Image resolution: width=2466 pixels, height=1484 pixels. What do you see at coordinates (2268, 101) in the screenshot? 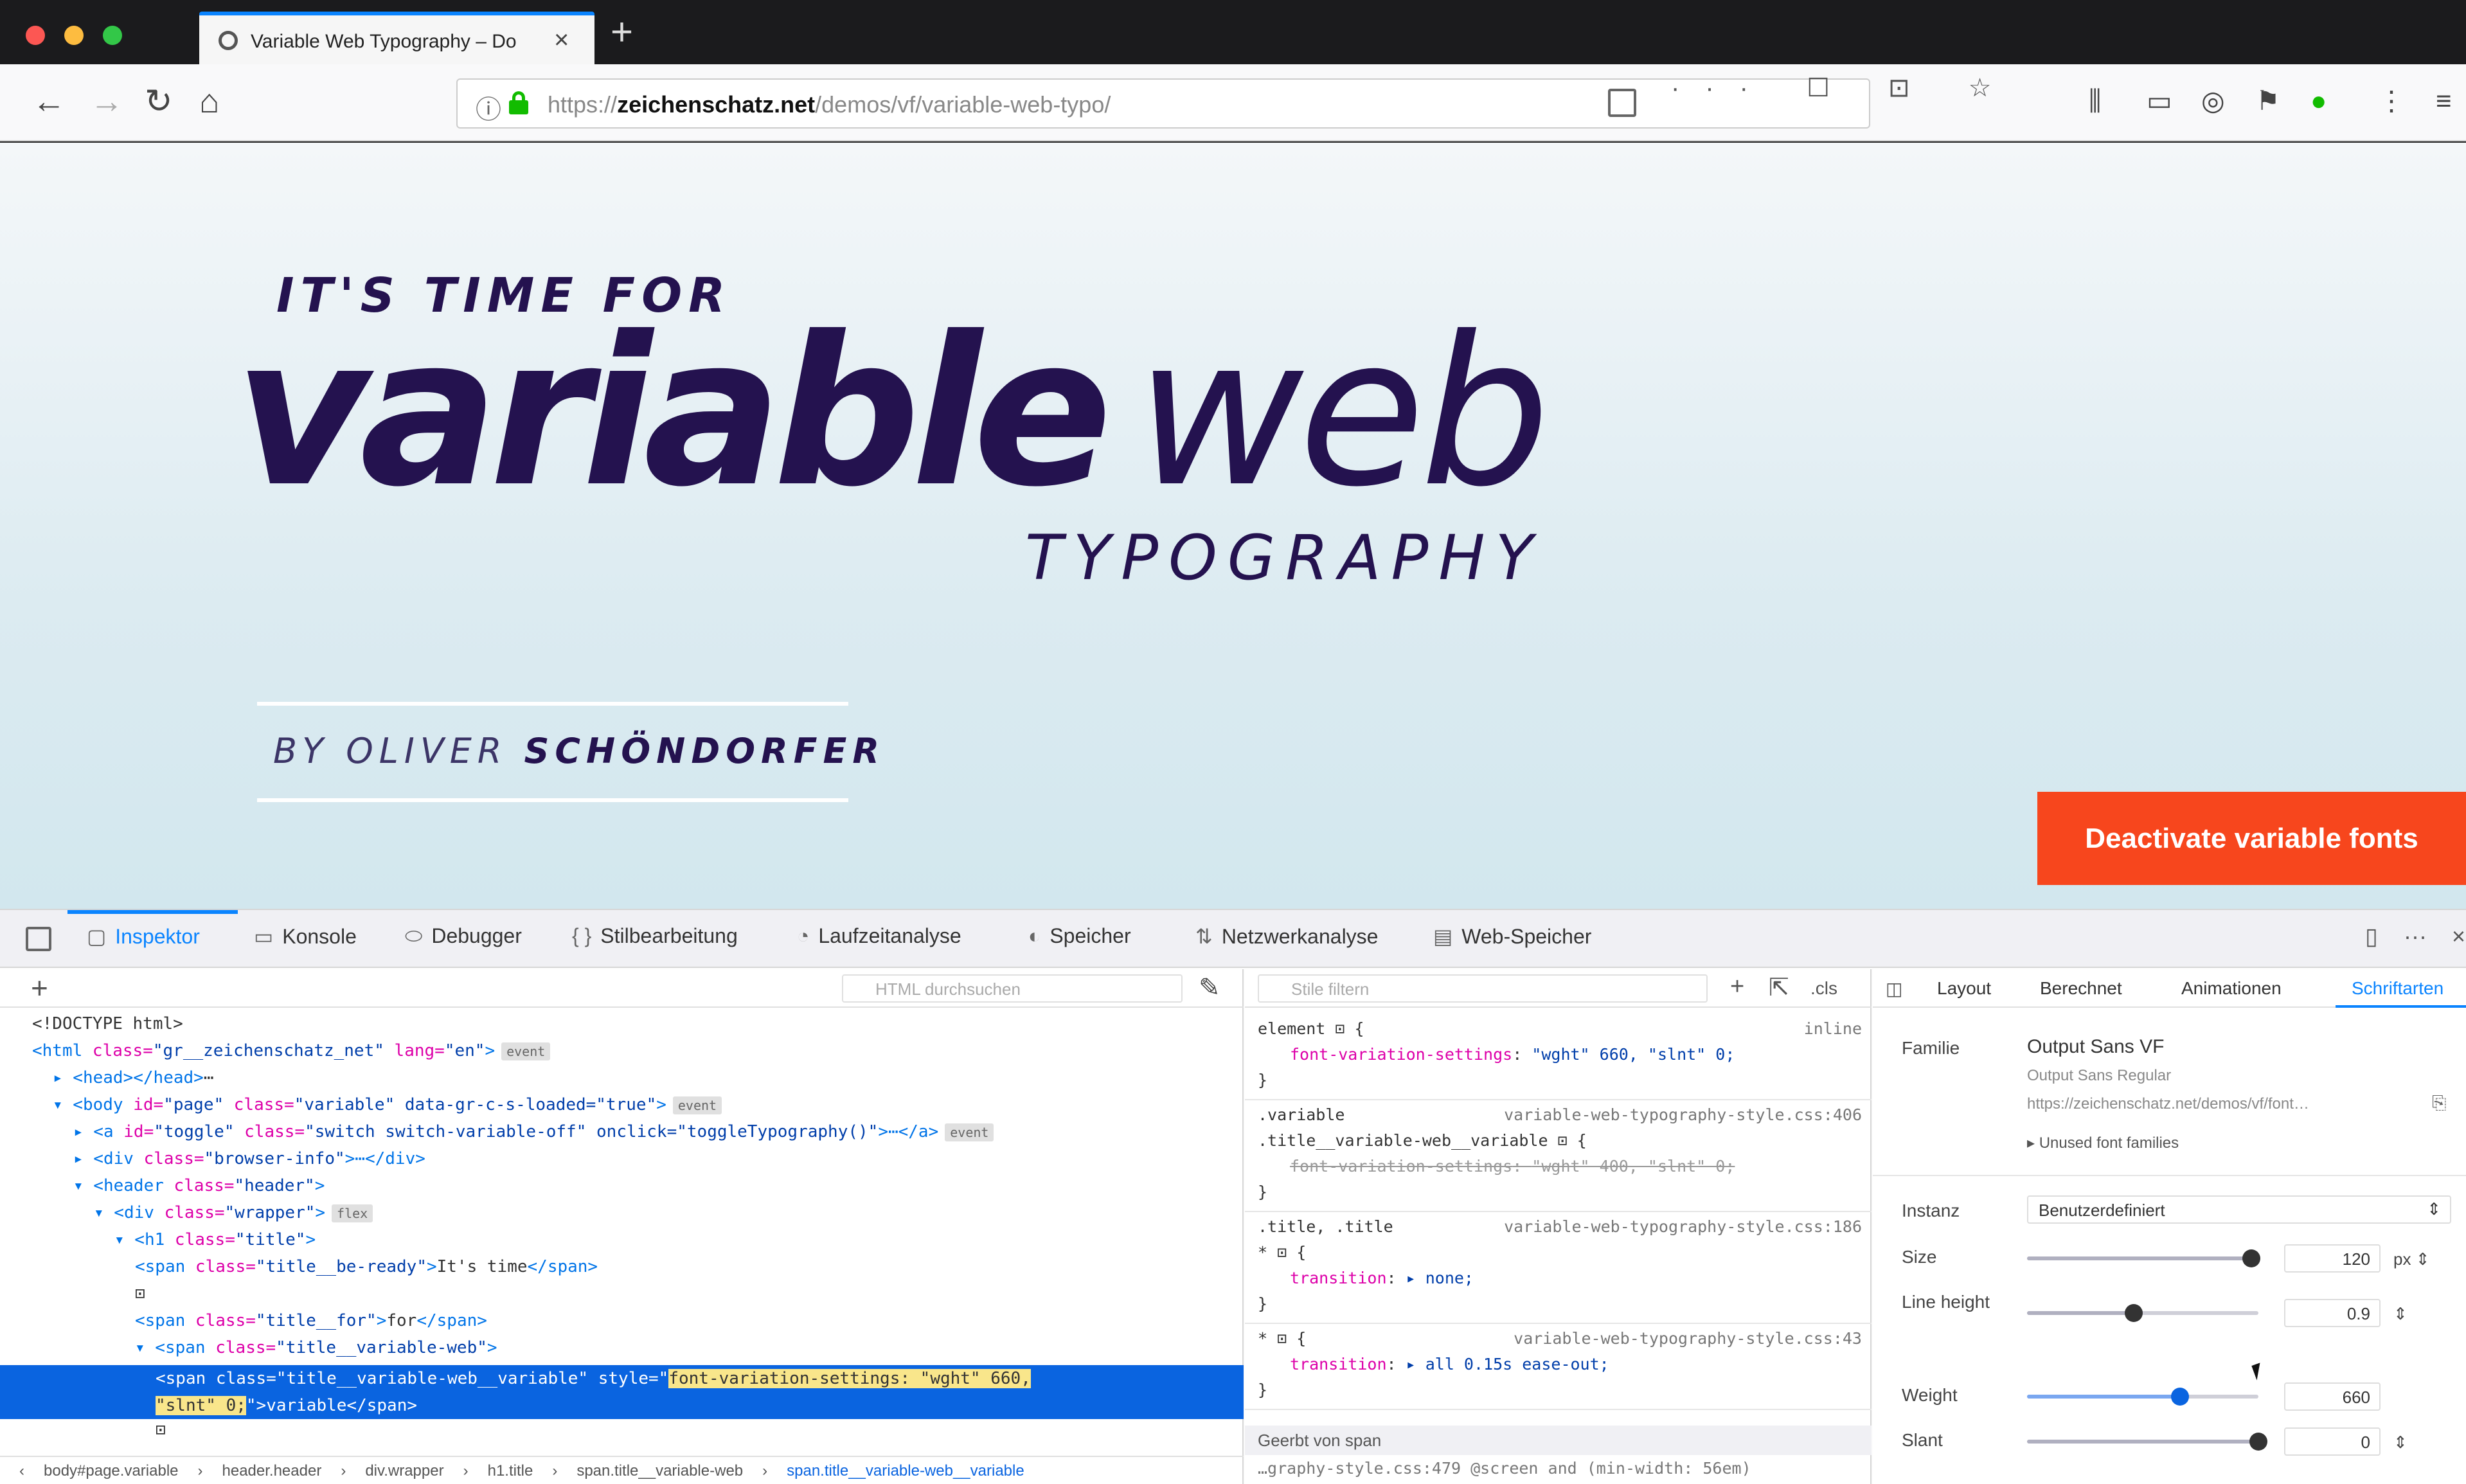
I see `flag-icon: ⚑` at bounding box center [2268, 101].